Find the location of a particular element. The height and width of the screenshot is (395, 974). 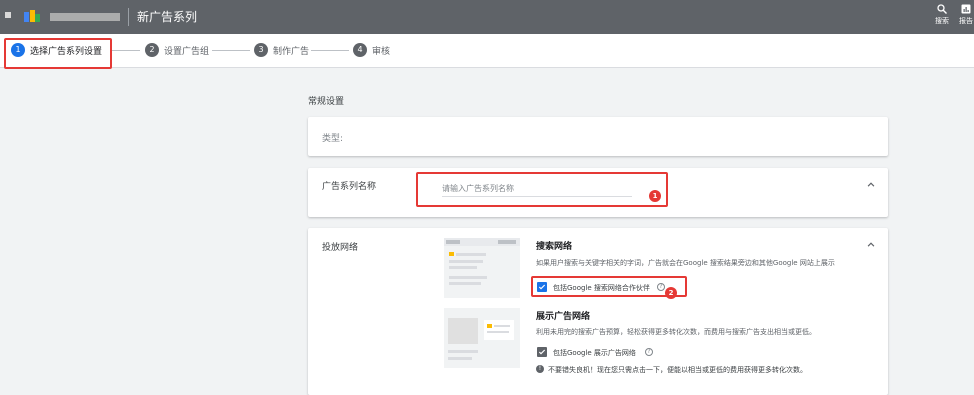

step-number: 2 is located at coordinates (152, 50).